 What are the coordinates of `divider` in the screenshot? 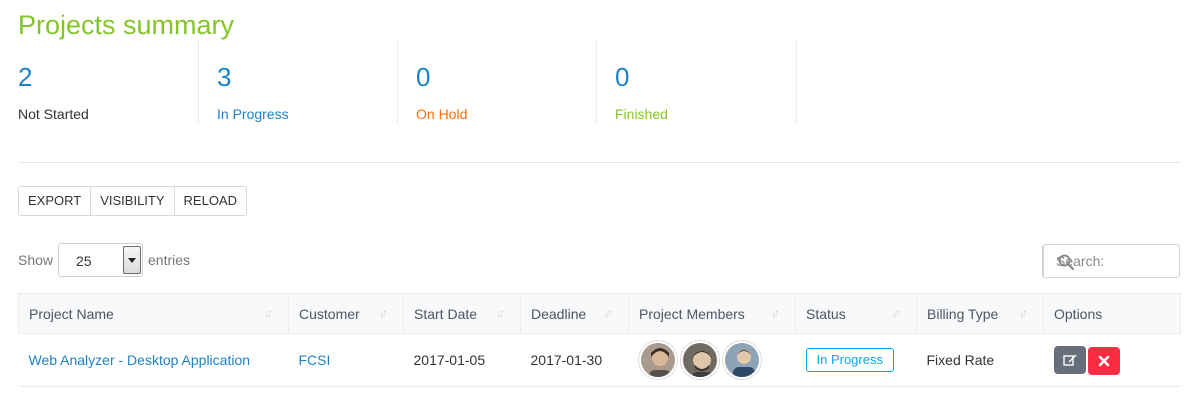 It's located at (599, 162).